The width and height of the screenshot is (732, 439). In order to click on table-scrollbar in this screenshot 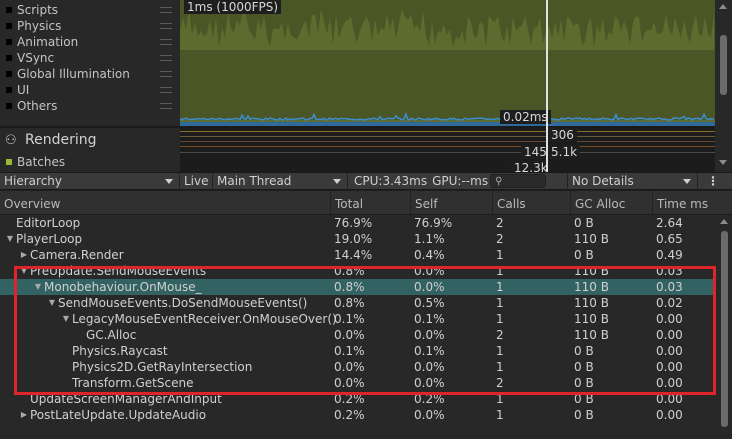, I will do `click(724, 327)`.